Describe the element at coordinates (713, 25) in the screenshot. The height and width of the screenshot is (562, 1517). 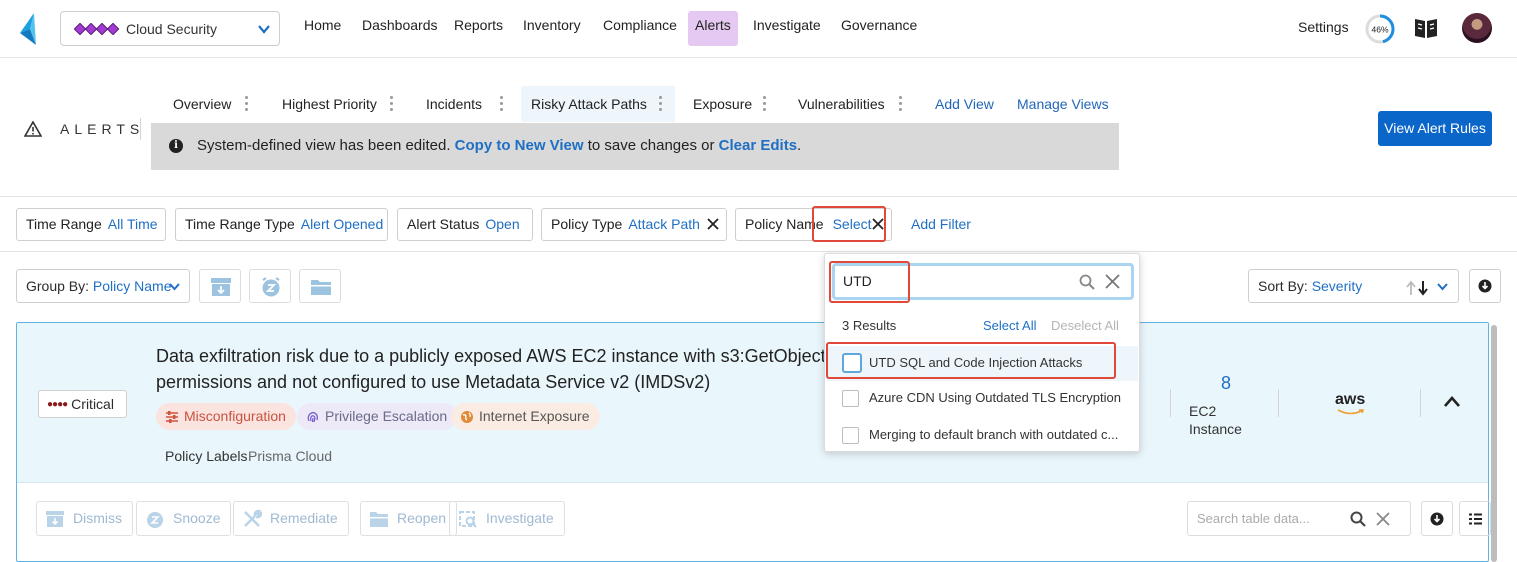
I see `nav-alerts: Alerts` at that location.